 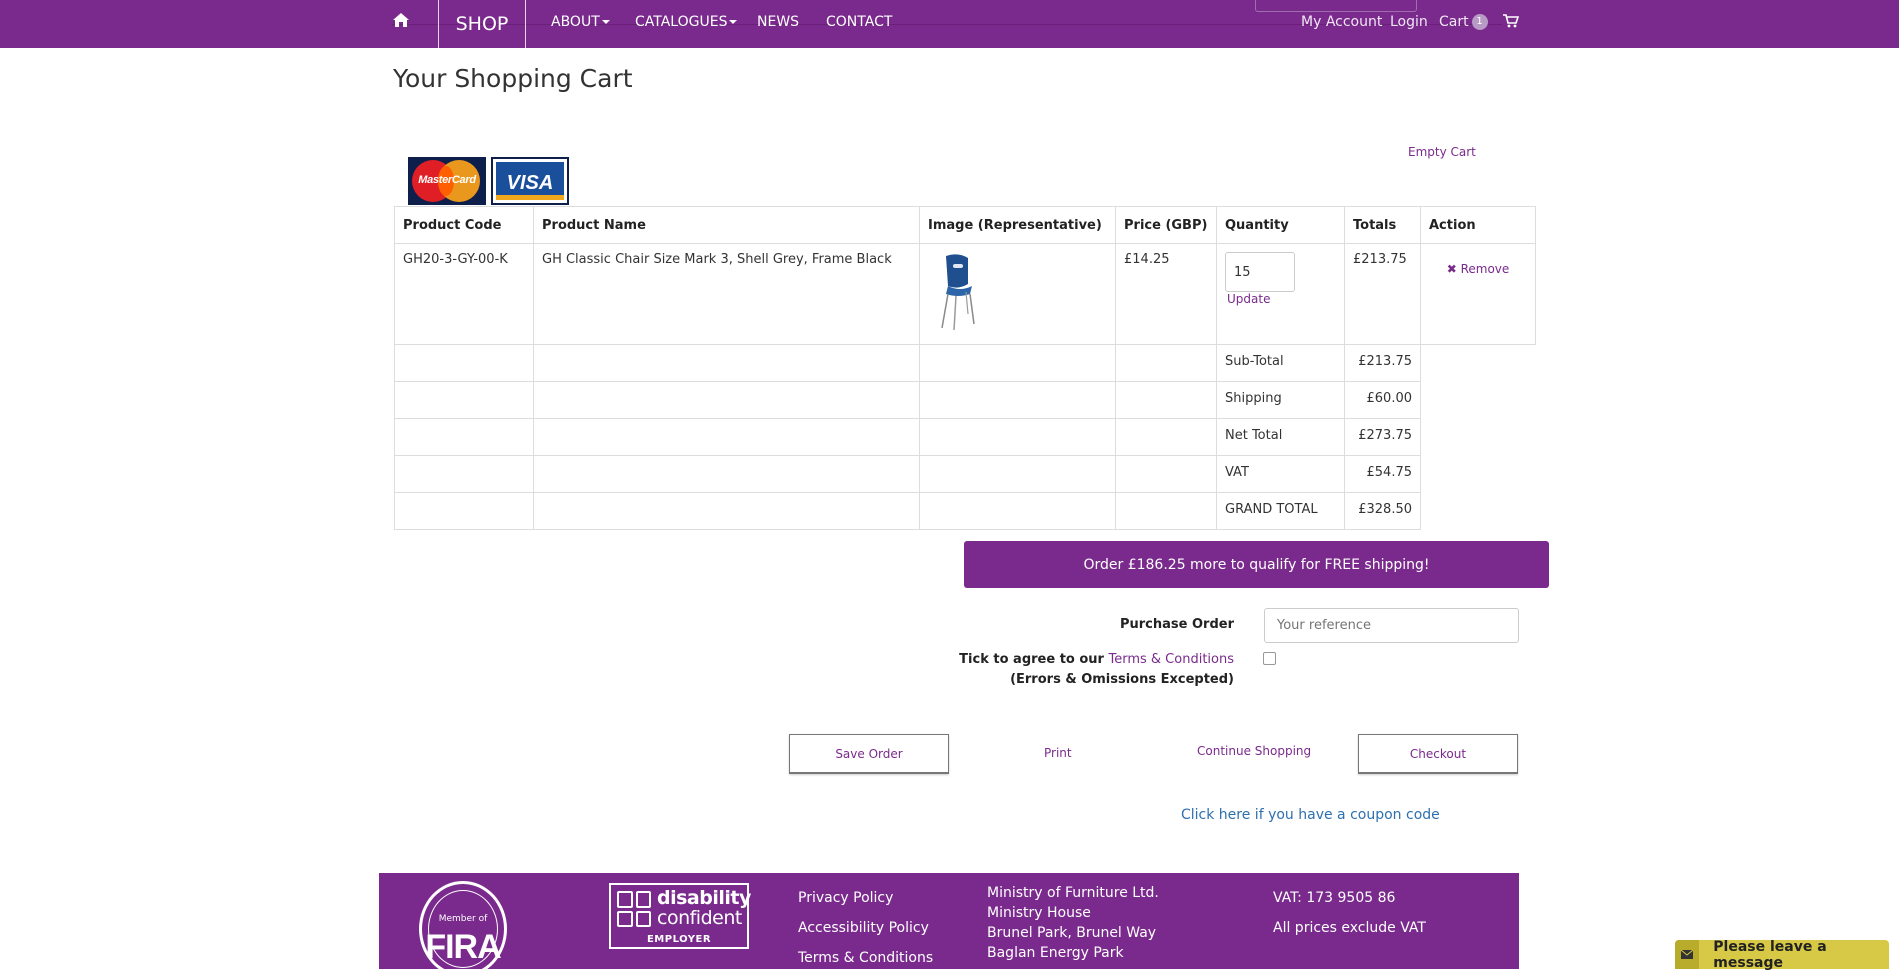 I want to click on column-header: Totals, so click(x=1382, y=225).